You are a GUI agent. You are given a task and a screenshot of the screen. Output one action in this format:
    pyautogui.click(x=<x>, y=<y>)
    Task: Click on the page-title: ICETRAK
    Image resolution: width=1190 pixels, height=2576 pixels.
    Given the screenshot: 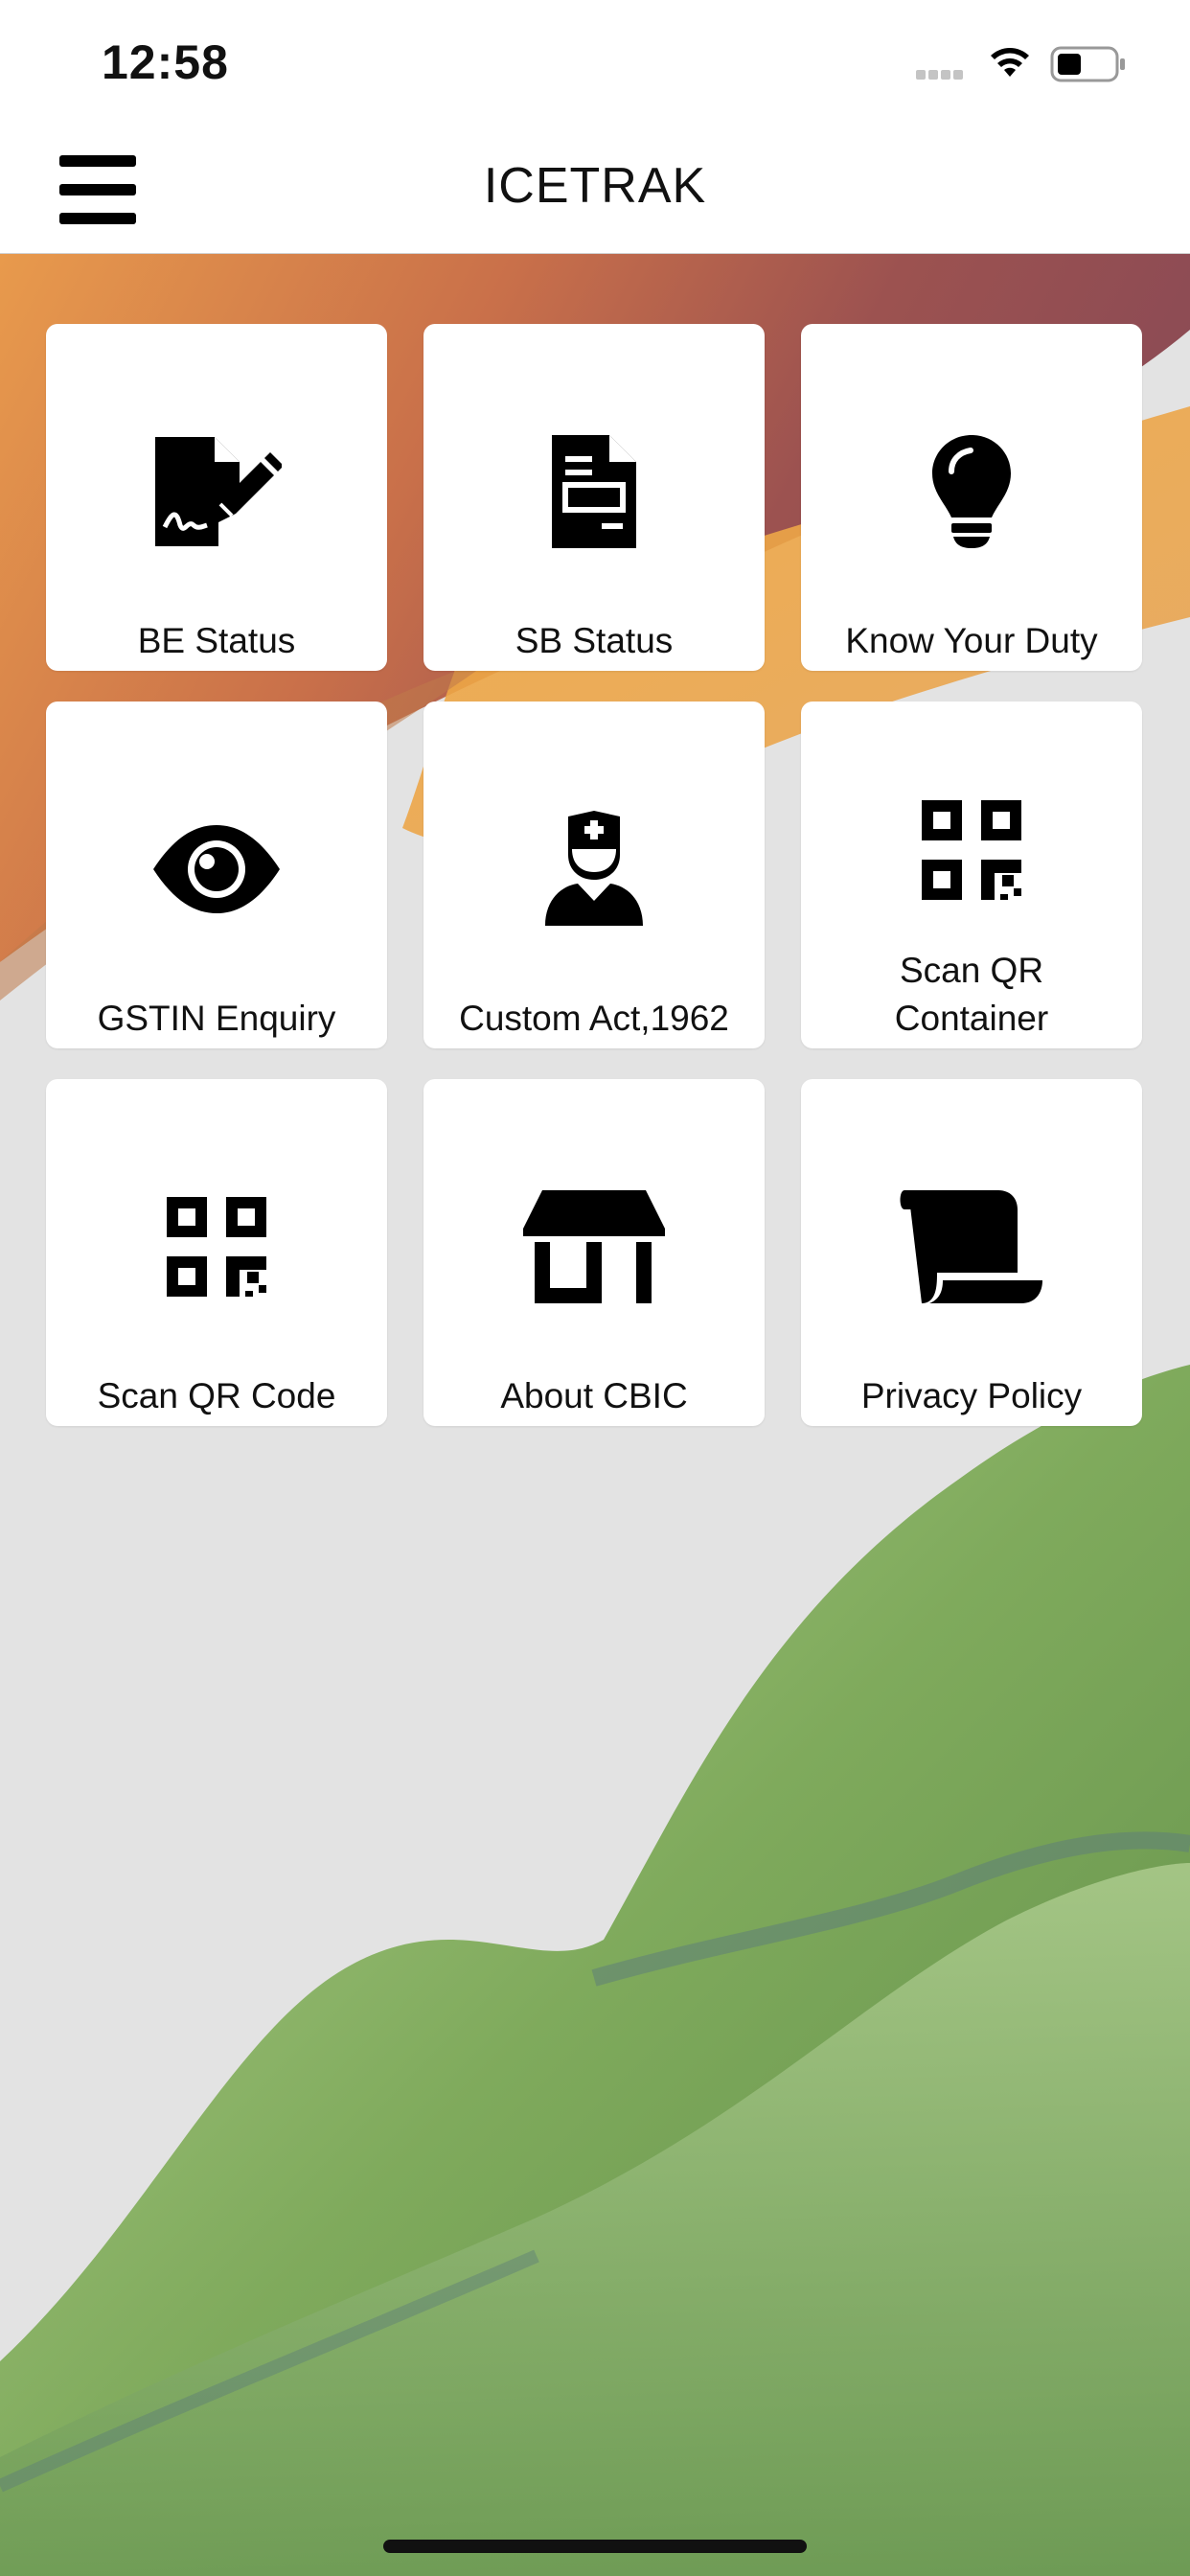 What is the action you would take?
    pyautogui.click(x=595, y=186)
    